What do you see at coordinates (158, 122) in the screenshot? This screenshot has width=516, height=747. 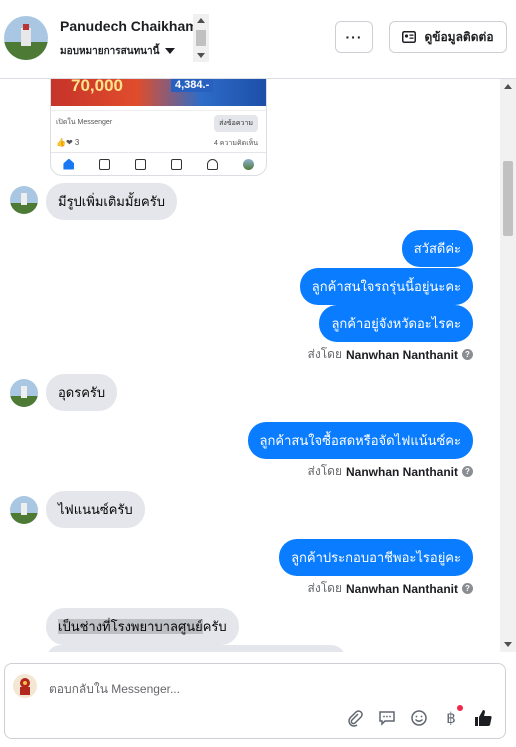 I see `post-action-row: เปิดใน Messenger ส่งข้อความ` at bounding box center [158, 122].